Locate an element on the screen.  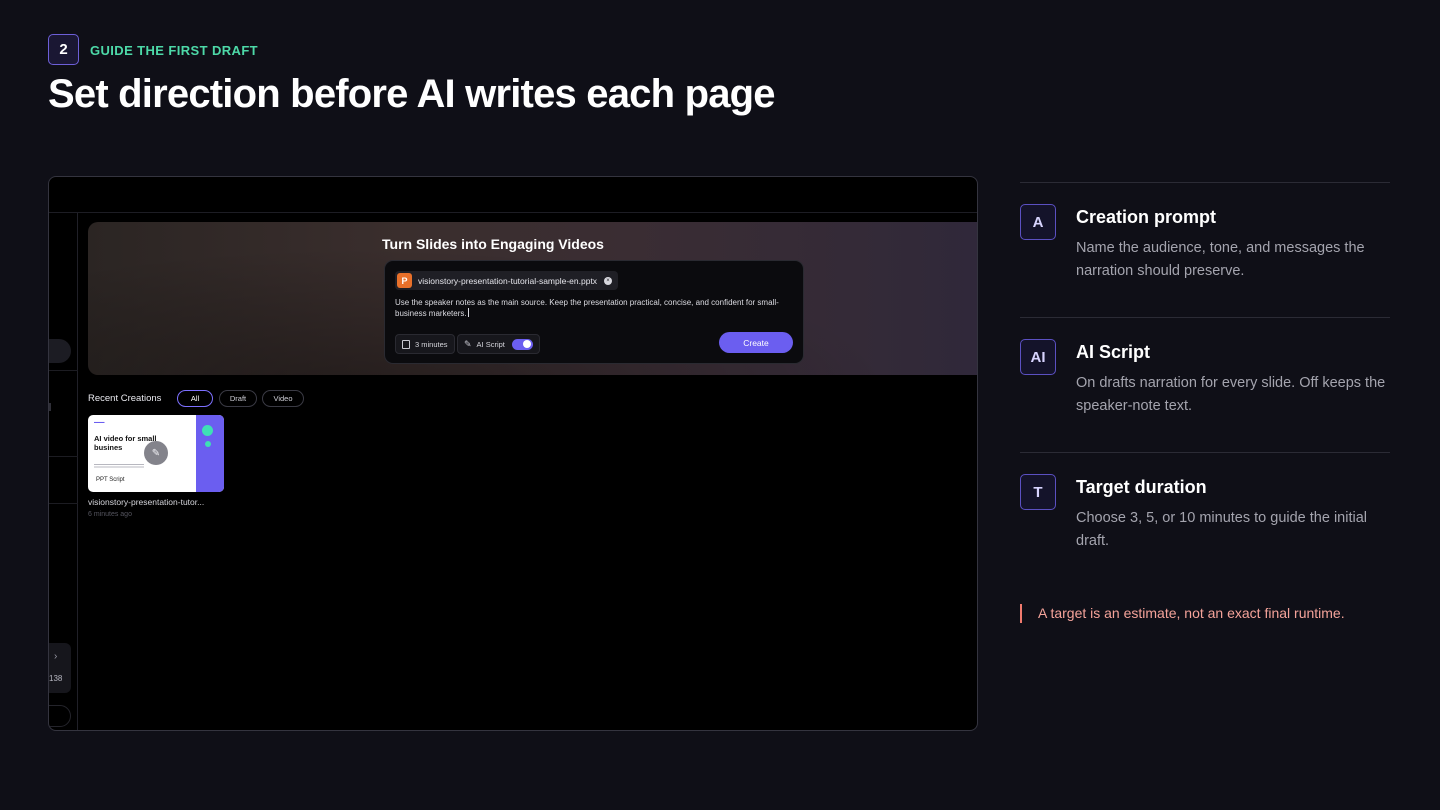
section-eyebrow: GUIDE THE FIRST DRAFT is located at coordinates (174, 50).